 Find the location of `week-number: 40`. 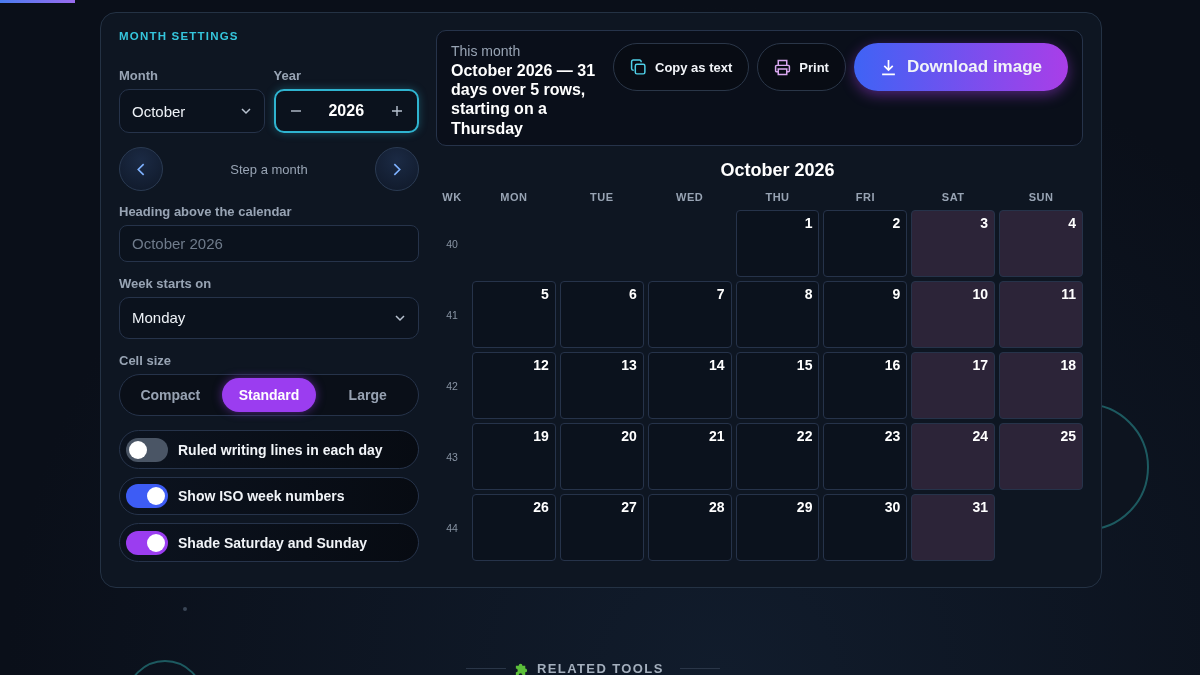

week-number: 40 is located at coordinates (452, 243).